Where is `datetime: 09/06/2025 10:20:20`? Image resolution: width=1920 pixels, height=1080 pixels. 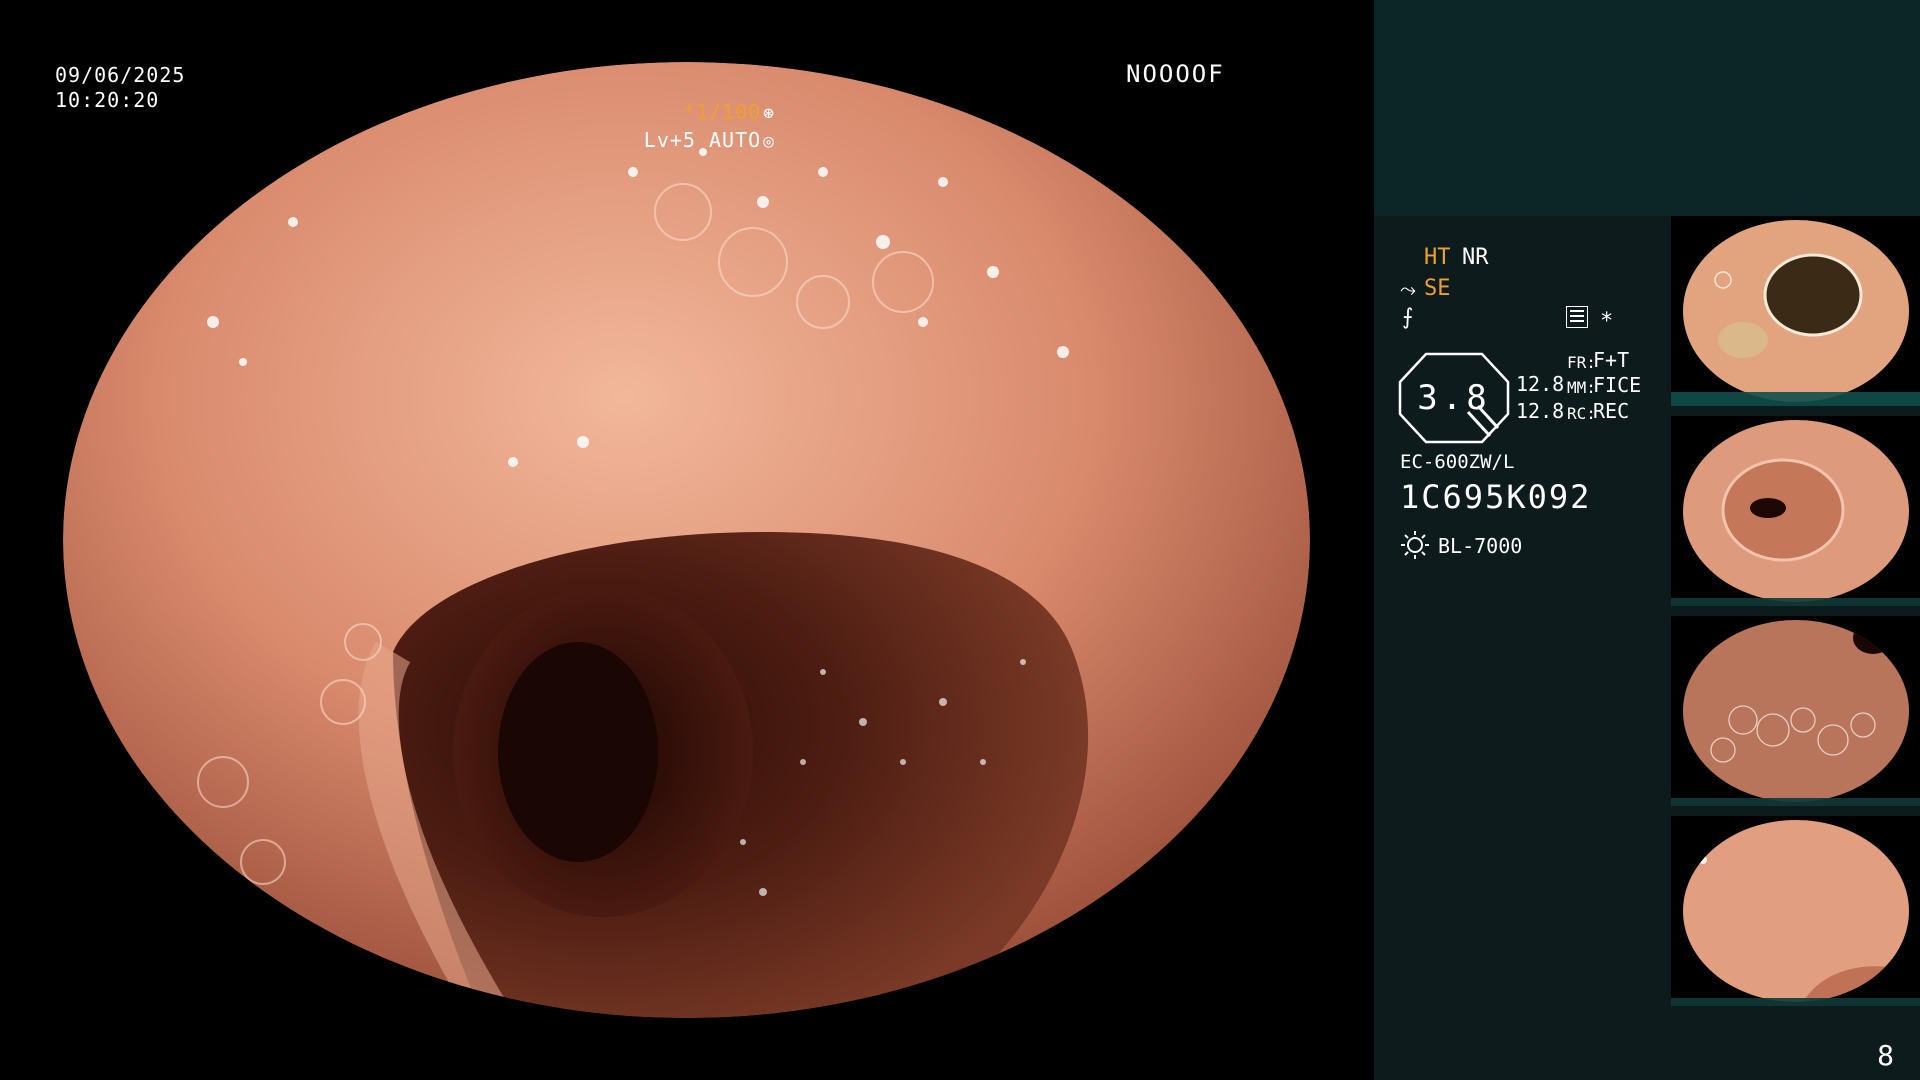 datetime: 09/06/2025 10:20:20 is located at coordinates (120, 88).